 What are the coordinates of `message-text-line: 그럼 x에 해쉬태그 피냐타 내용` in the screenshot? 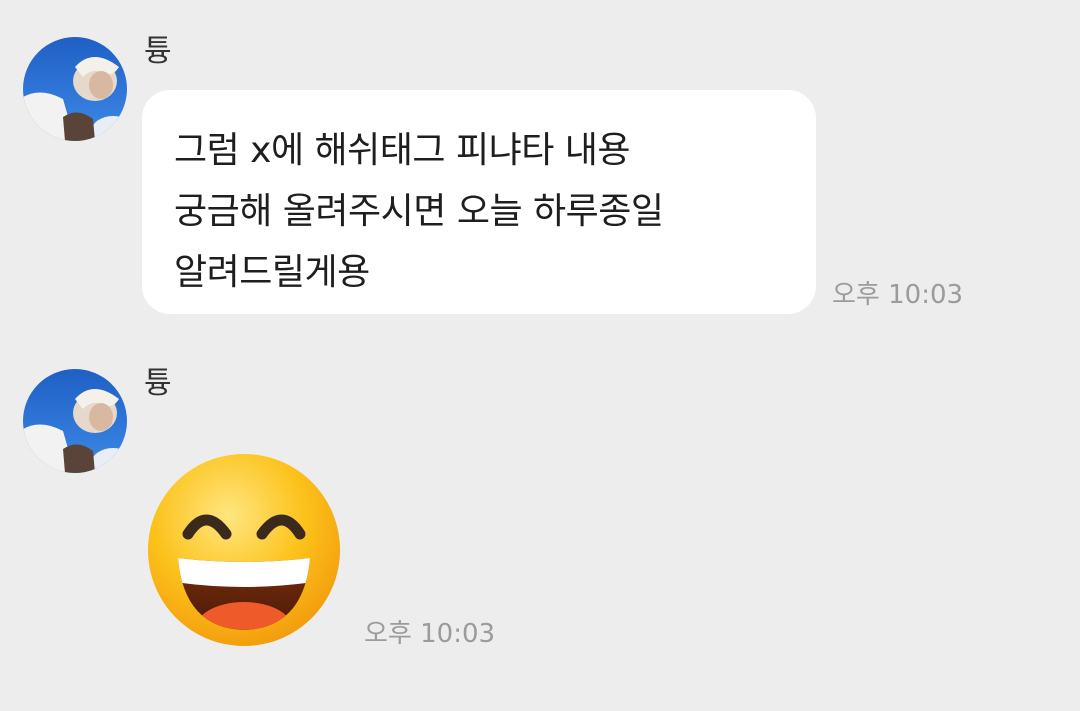 It's located at (402, 150).